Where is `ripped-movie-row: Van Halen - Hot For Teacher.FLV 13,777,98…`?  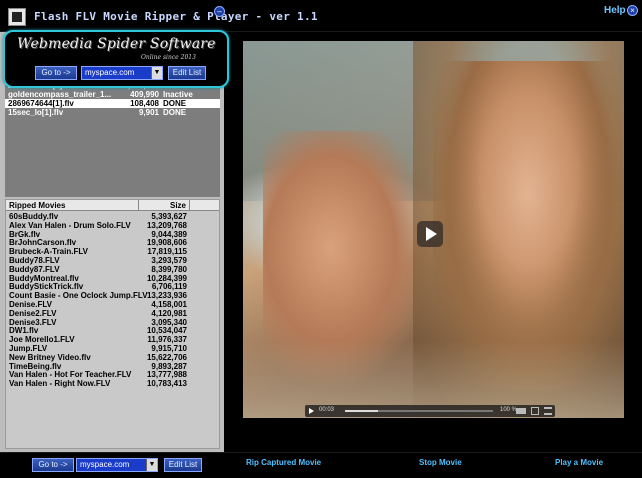 ripped-movie-row: Van Halen - Hot For Teacher.FLV 13,777,98… is located at coordinates (112, 374).